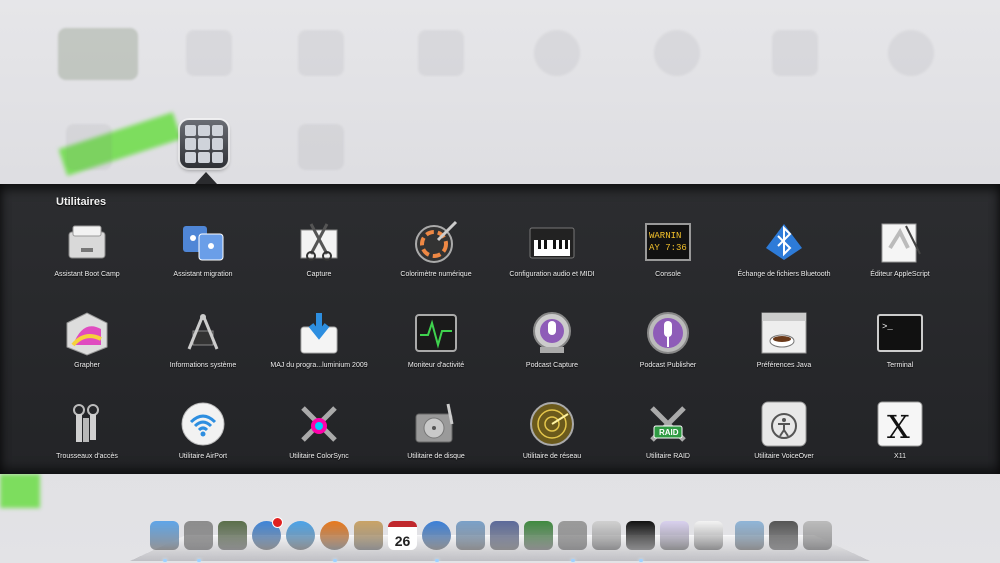 This screenshot has width=1000, height=563. I want to click on app-grapher: Grapher, so click(87, 339).